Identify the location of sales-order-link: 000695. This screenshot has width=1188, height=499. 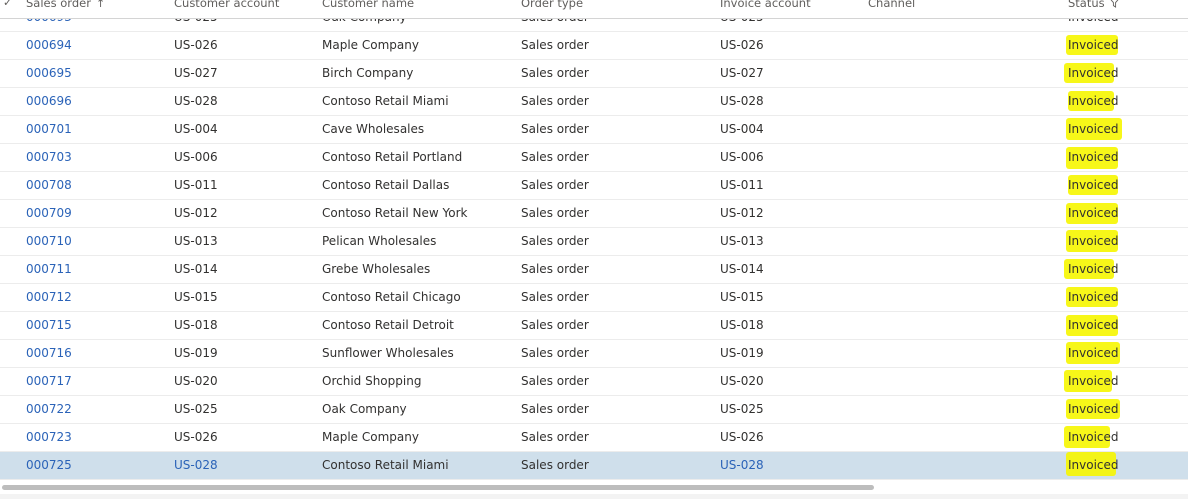
(49, 73).